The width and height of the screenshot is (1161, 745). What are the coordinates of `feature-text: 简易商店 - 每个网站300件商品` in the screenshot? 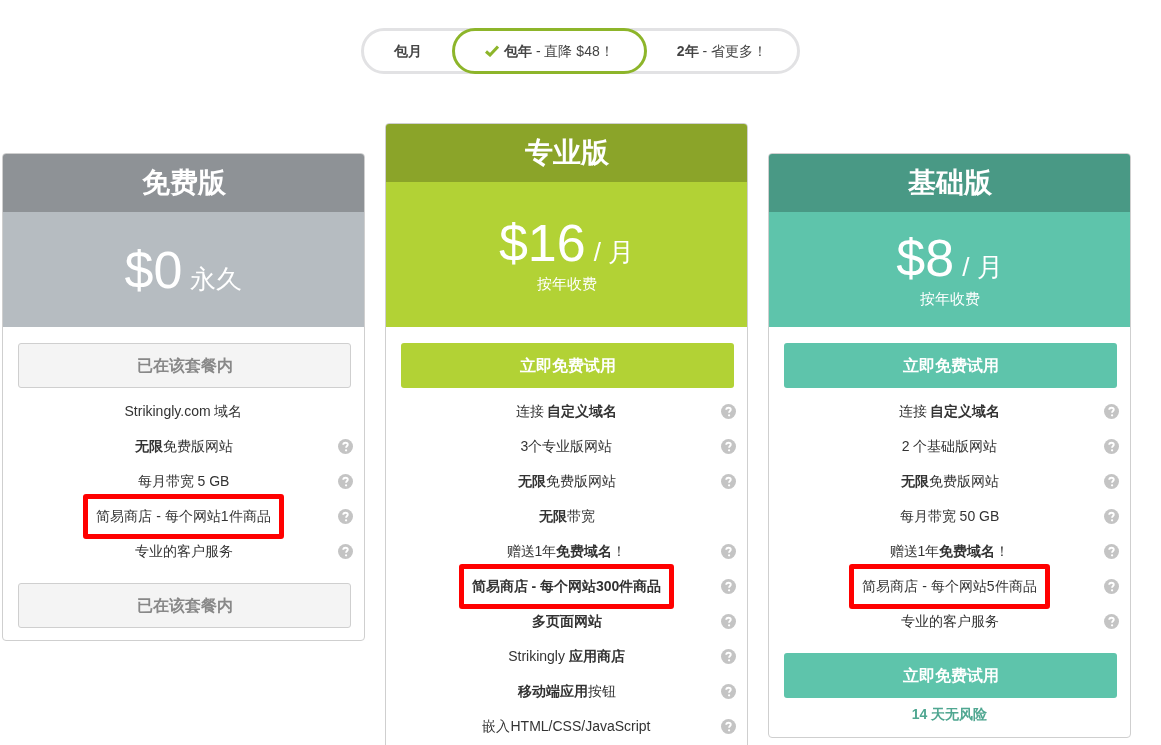 It's located at (566, 586).